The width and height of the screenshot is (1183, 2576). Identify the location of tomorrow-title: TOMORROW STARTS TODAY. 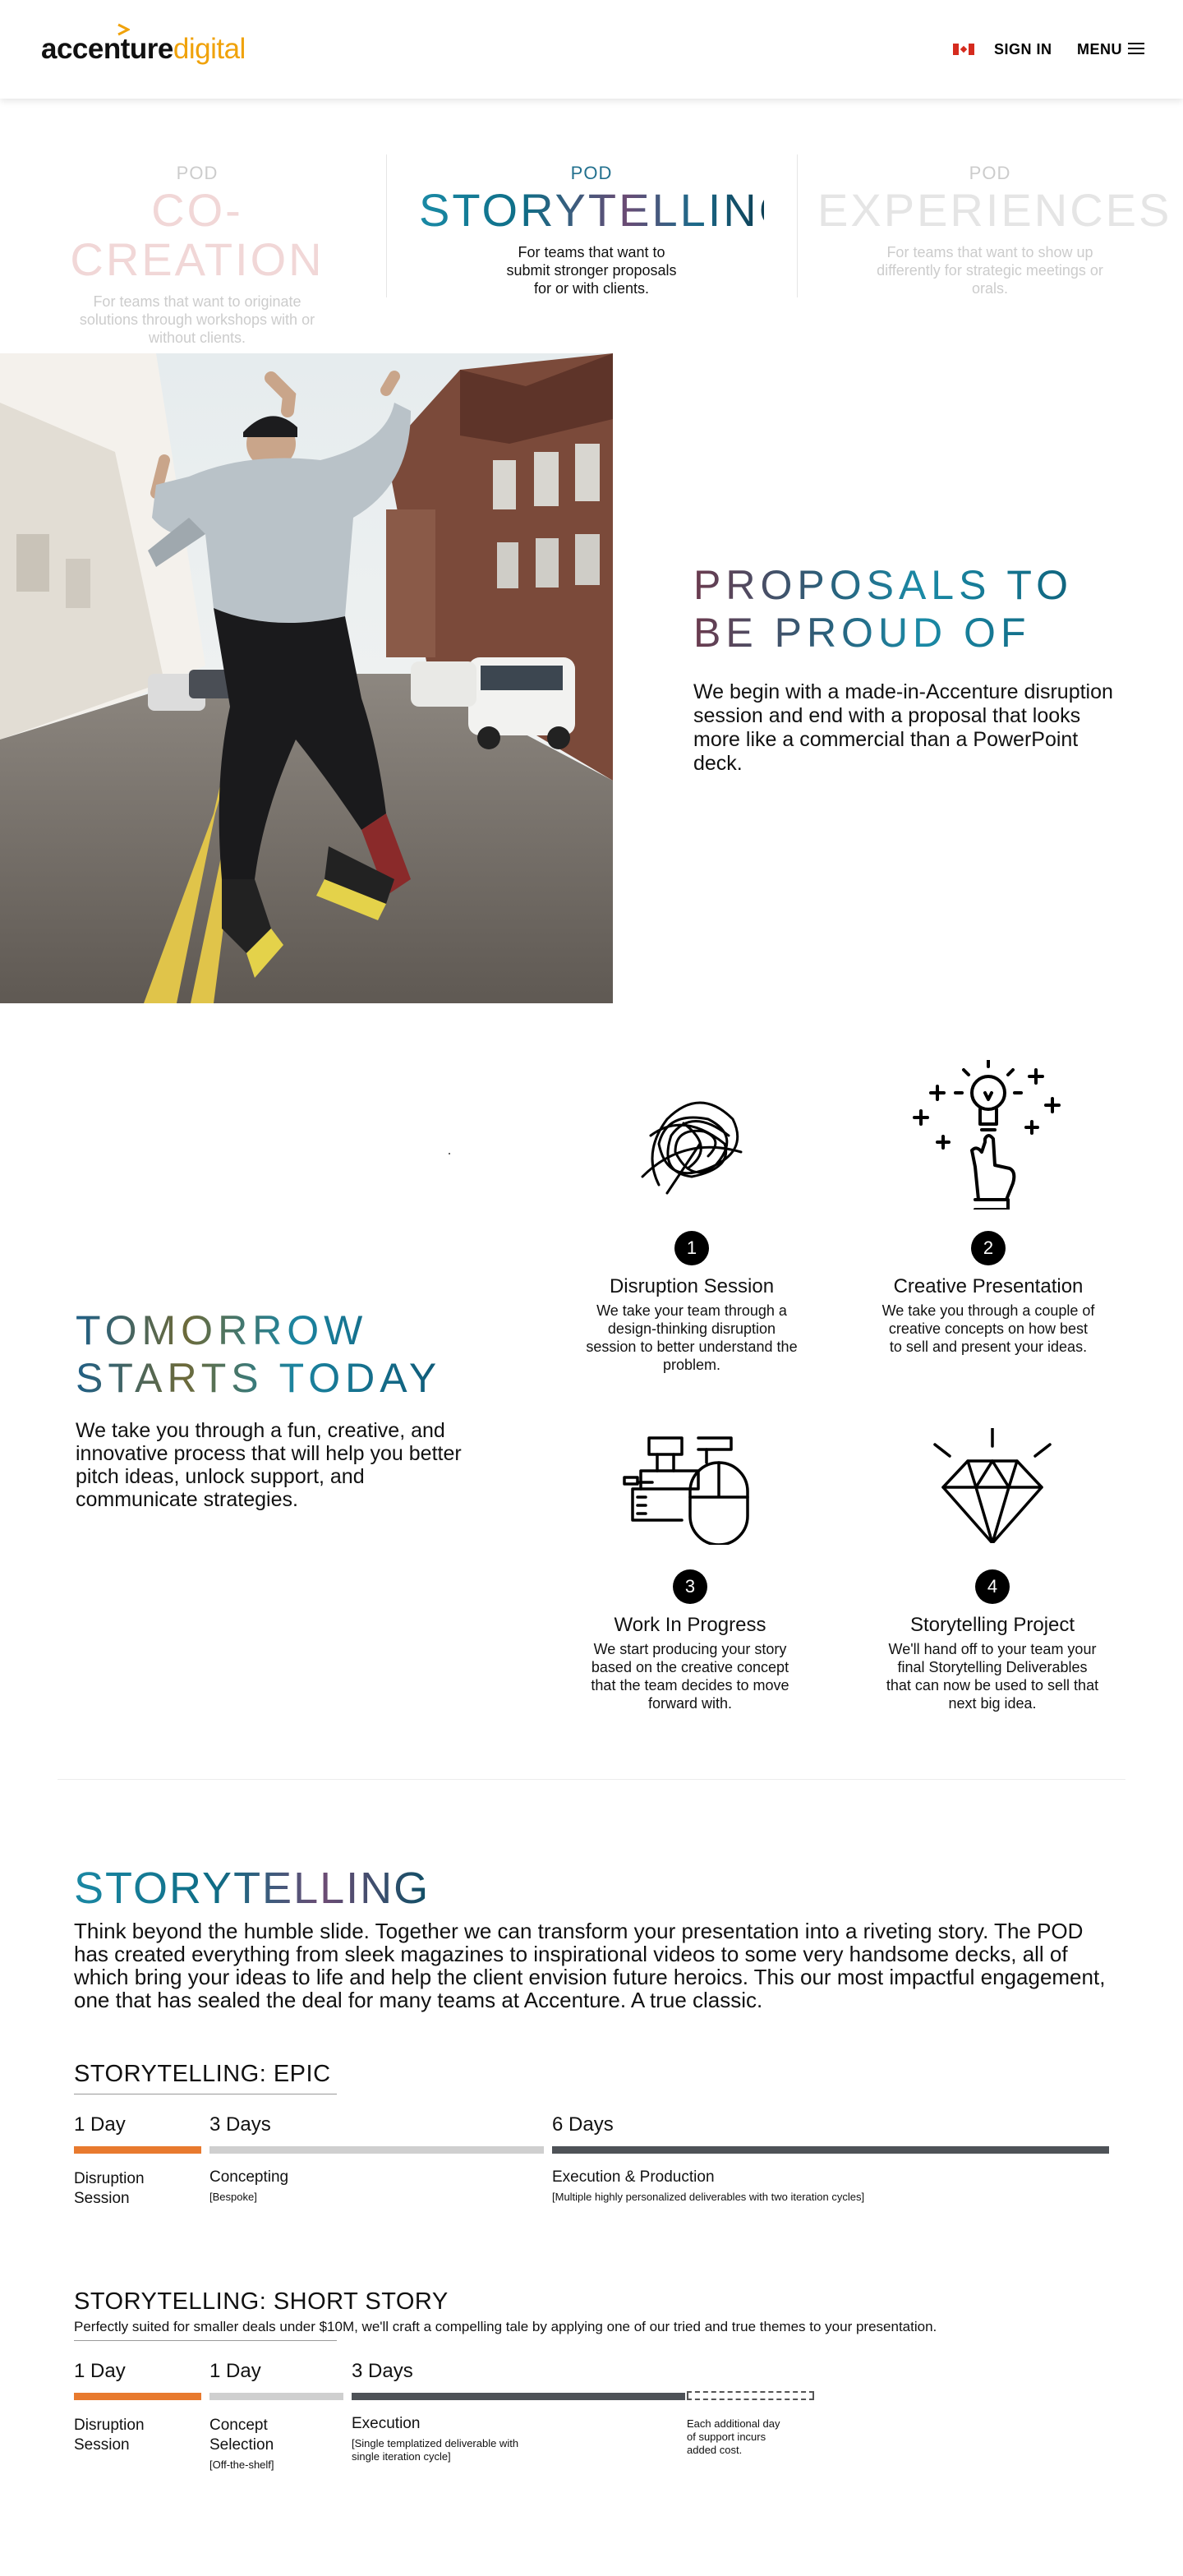
(258, 1354).